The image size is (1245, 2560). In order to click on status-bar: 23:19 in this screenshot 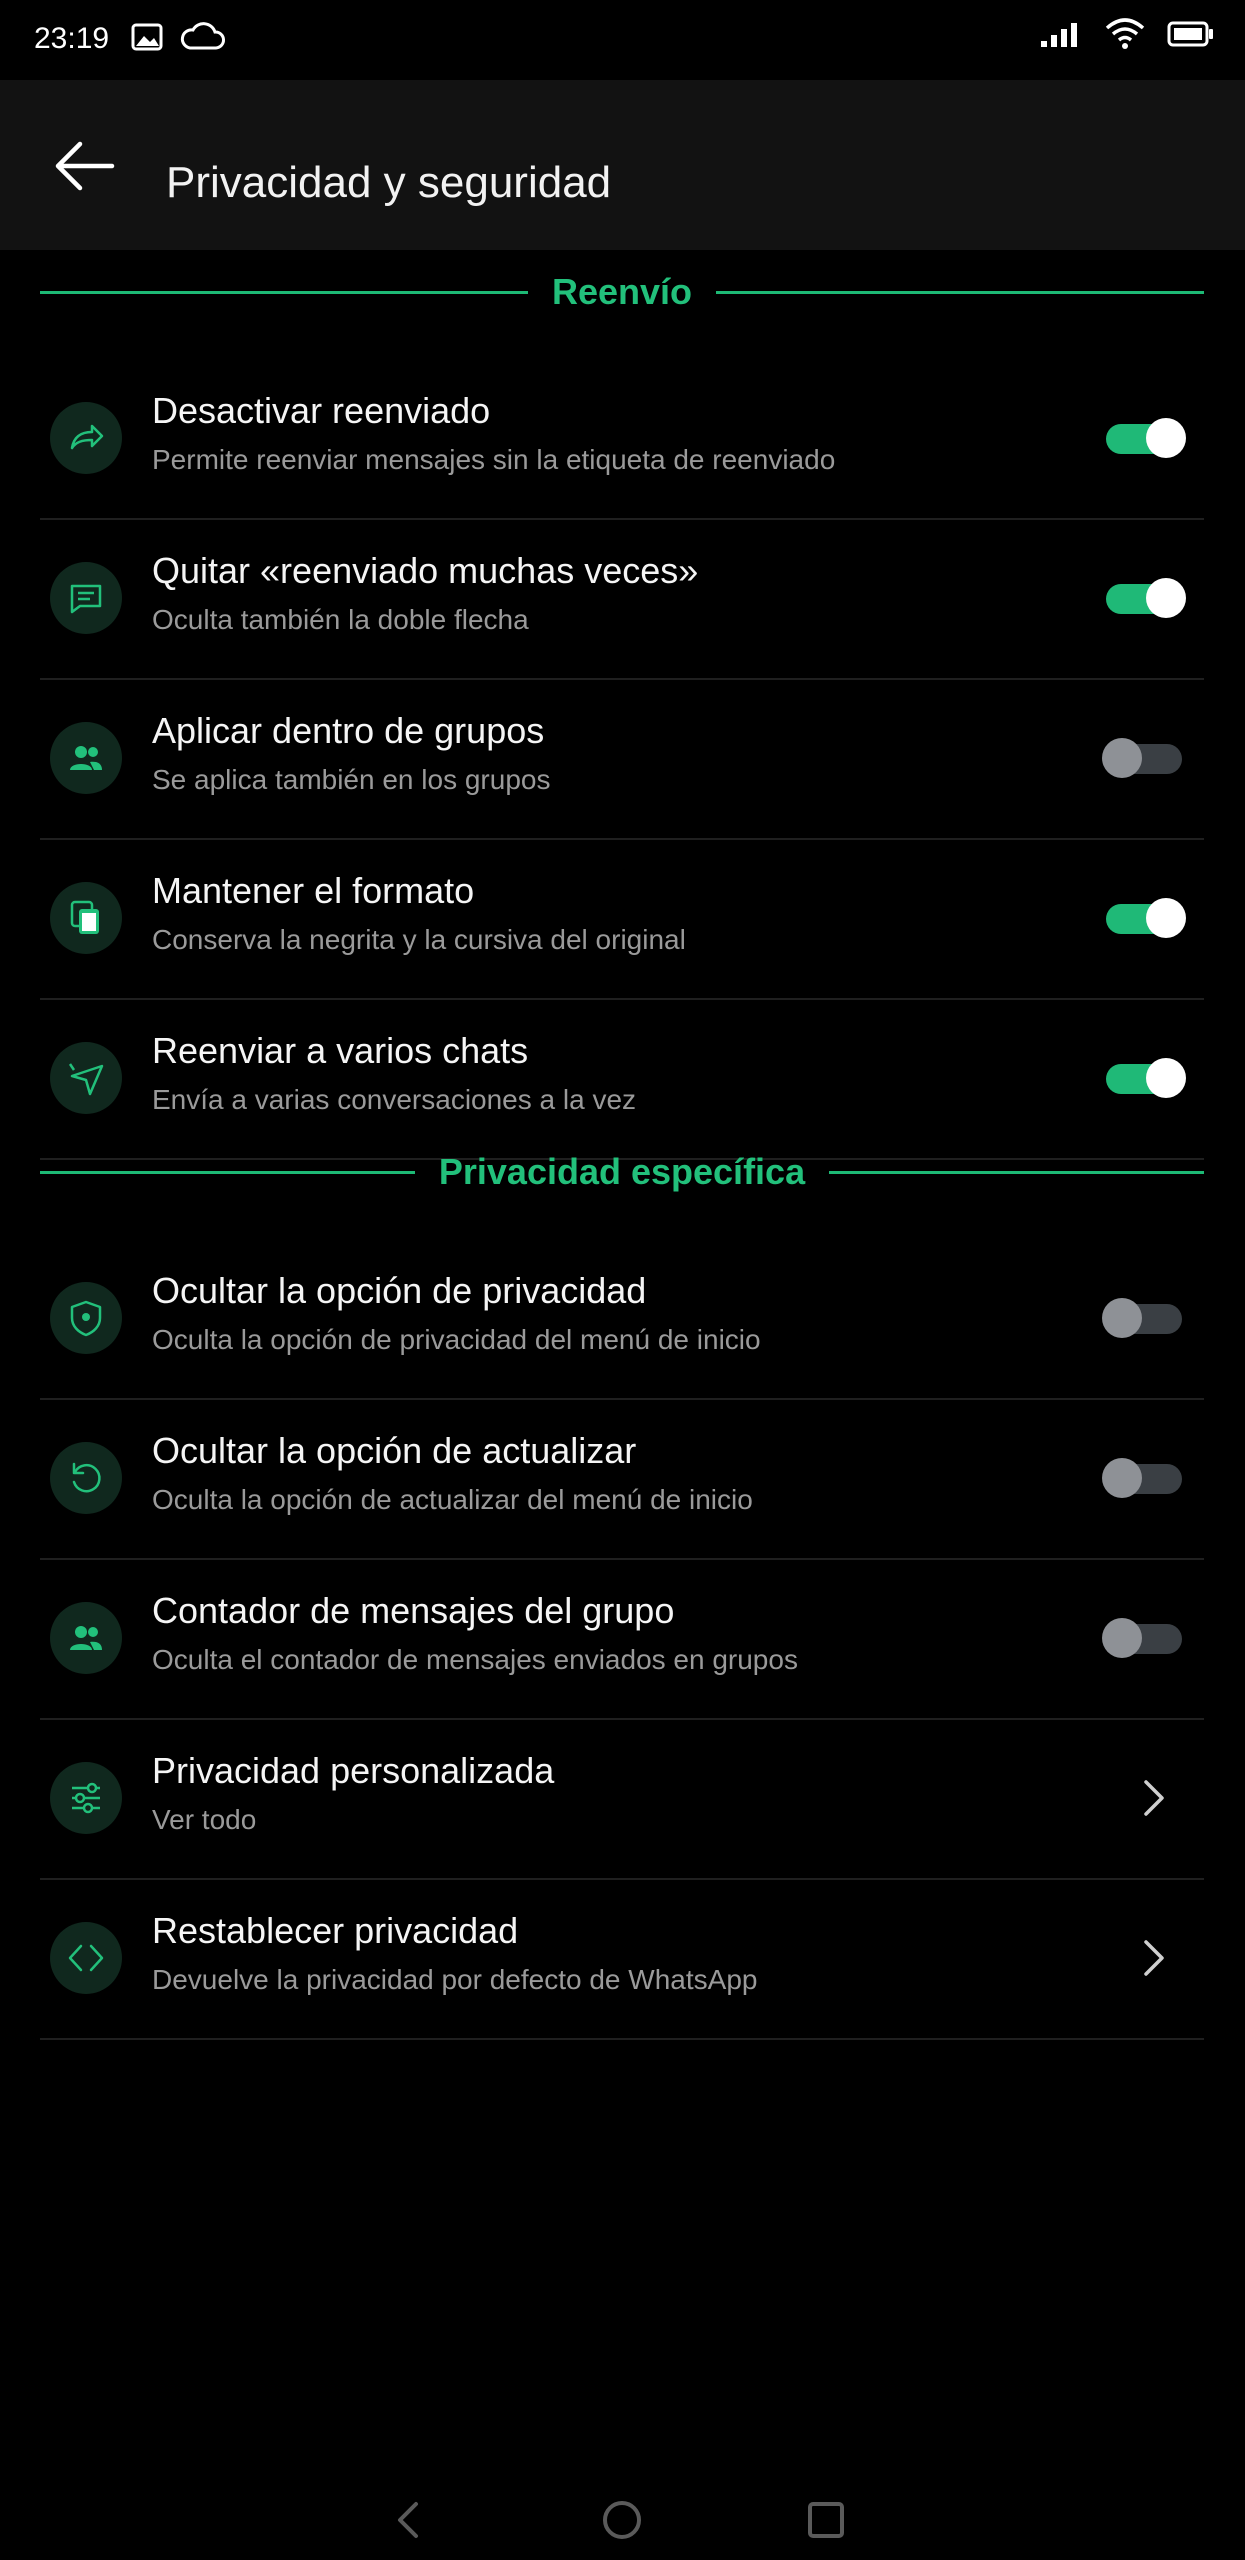, I will do `click(622, 40)`.